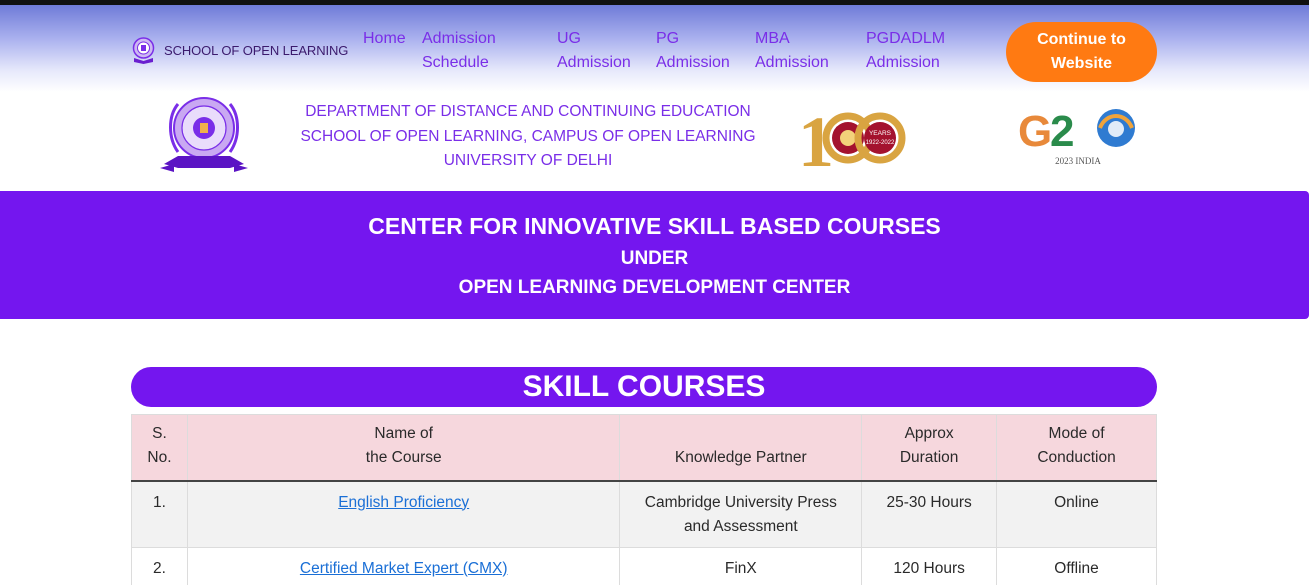 The image size is (1309, 585). I want to click on cell-partner: FinX, so click(741, 565).